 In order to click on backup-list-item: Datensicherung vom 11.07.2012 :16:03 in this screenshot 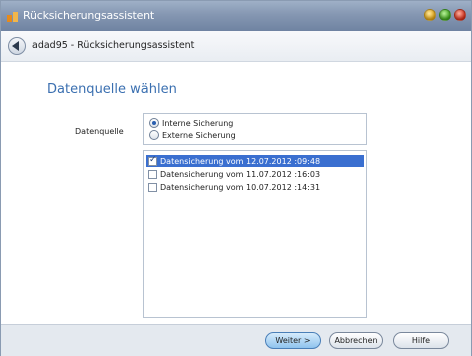, I will do `click(255, 174)`.